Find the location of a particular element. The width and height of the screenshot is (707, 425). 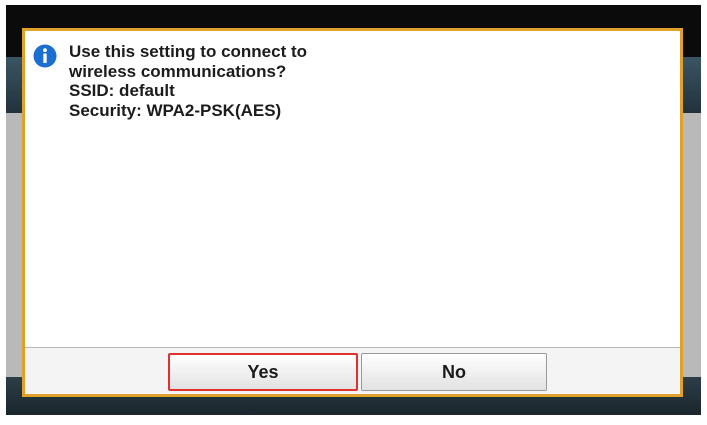

ssid-line: SSID: default is located at coordinates (122, 90).